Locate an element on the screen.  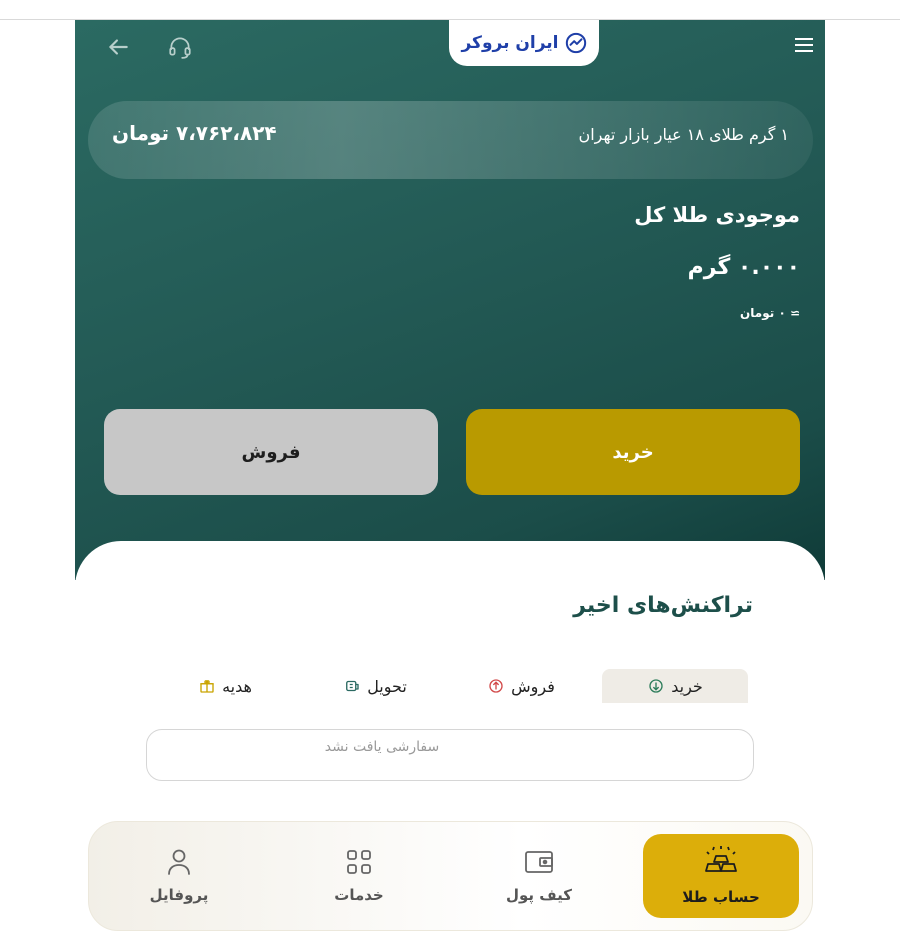
nav-profile: پروفایل is located at coordinates (179, 876).